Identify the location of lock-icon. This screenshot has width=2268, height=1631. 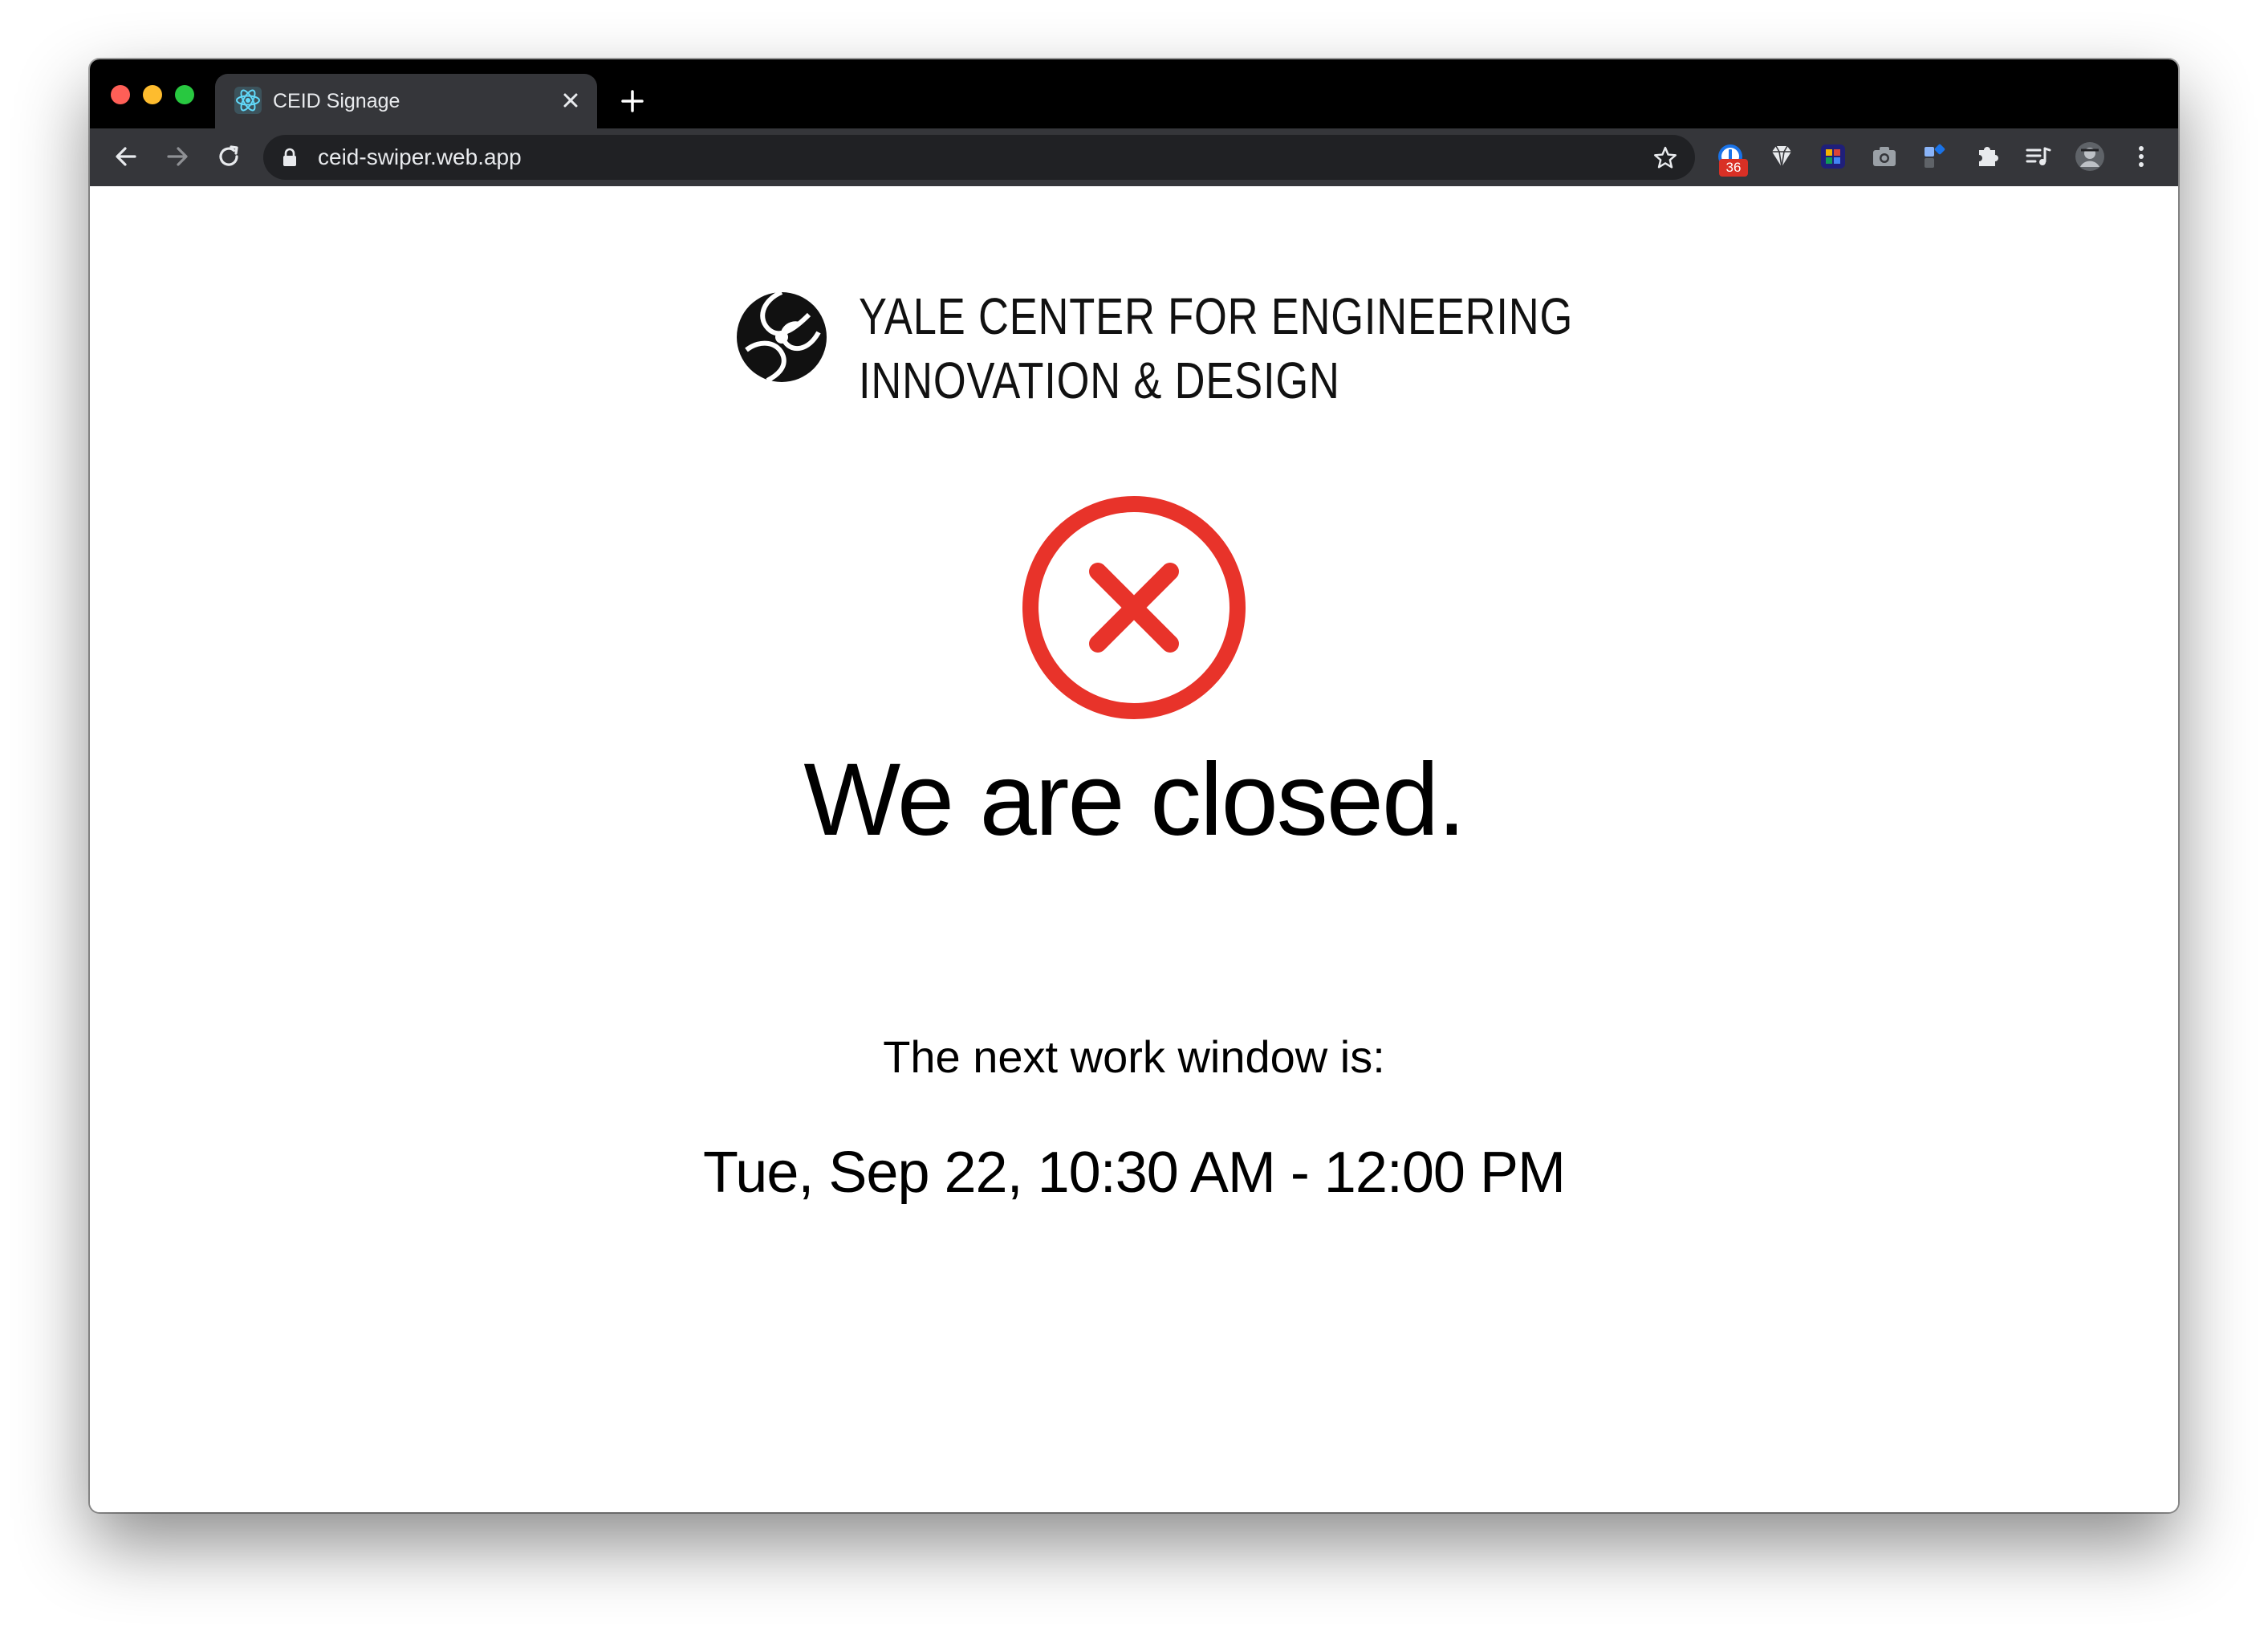
(290, 157).